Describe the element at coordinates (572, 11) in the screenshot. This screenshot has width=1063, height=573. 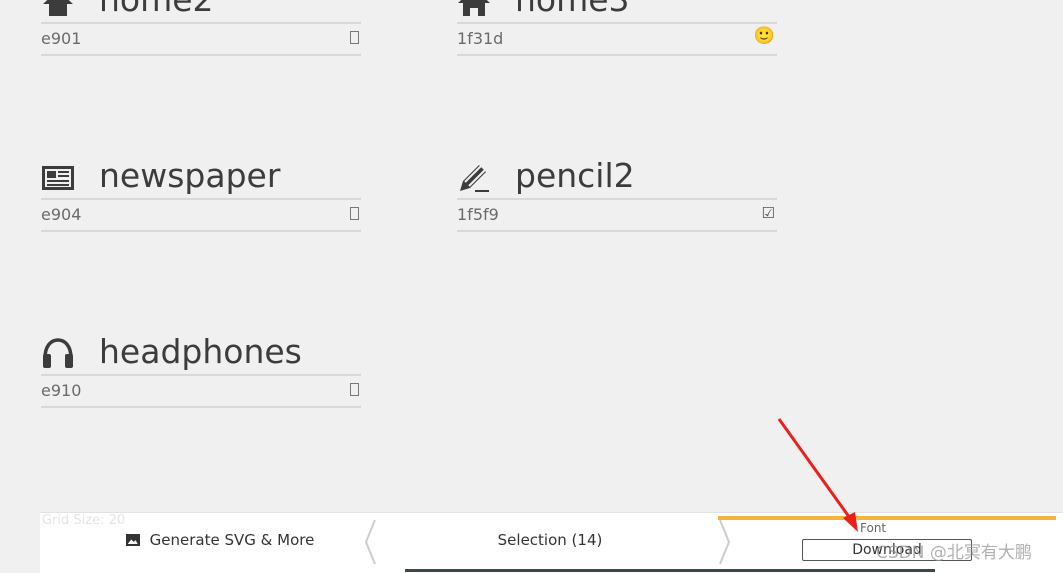
I see `glyph-name: home3` at that location.